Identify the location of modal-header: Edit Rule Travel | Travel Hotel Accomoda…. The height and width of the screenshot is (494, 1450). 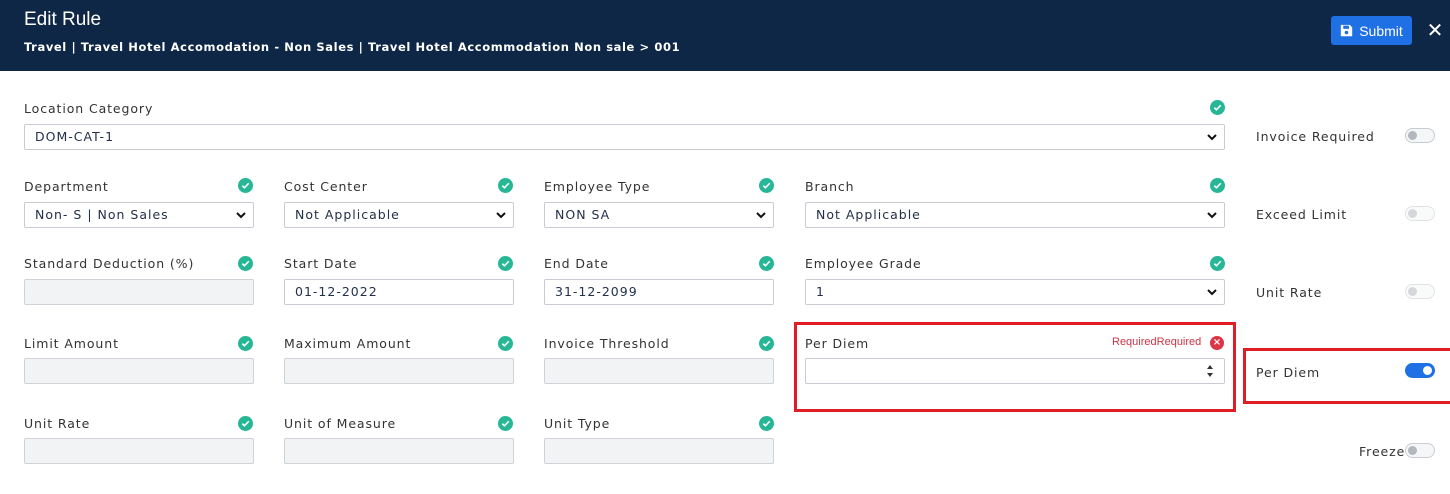
(725, 35).